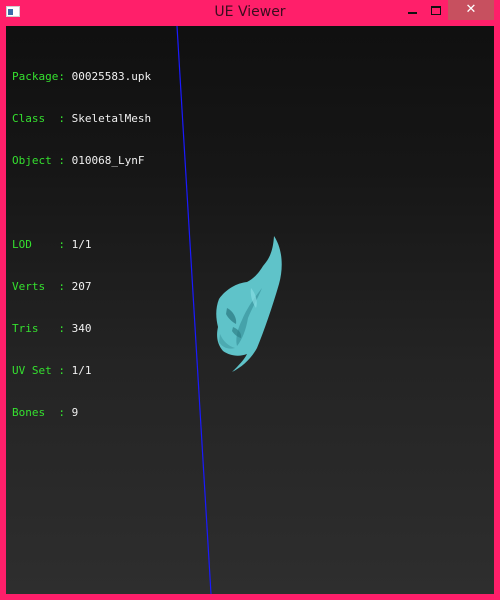 The image size is (500, 600). What do you see at coordinates (42, 118) in the screenshot?
I see `info-label: Class :` at bounding box center [42, 118].